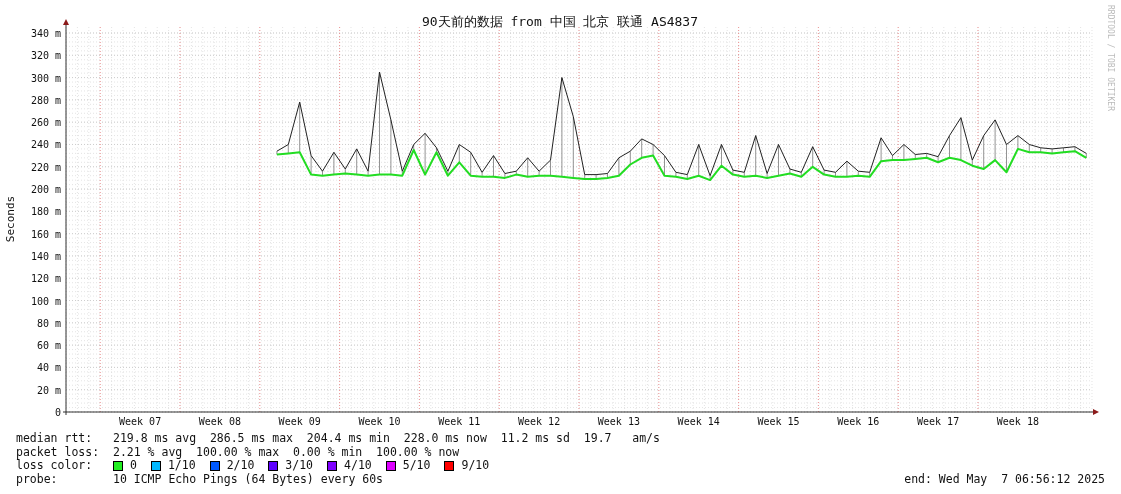  What do you see at coordinates (778, 421) in the screenshot?
I see `x-tick-label: Week 15` at bounding box center [778, 421].